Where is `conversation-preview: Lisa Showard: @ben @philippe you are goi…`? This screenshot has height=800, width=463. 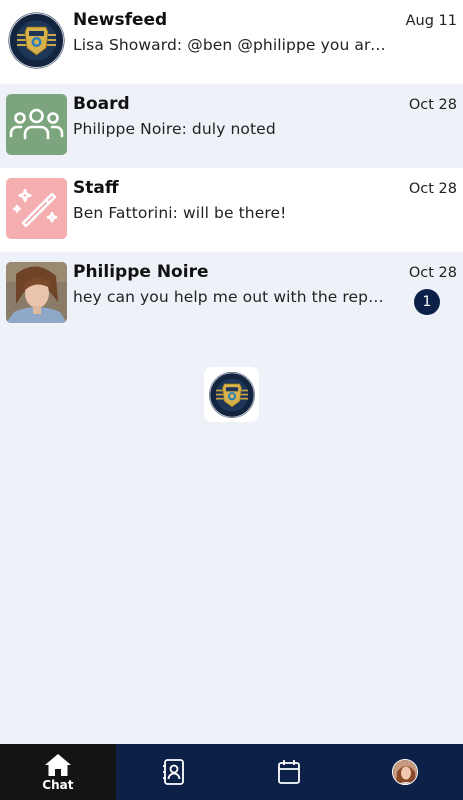 conversation-preview: Lisa Showard: @ben @philippe you are goi… is located at coordinates (233, 45).